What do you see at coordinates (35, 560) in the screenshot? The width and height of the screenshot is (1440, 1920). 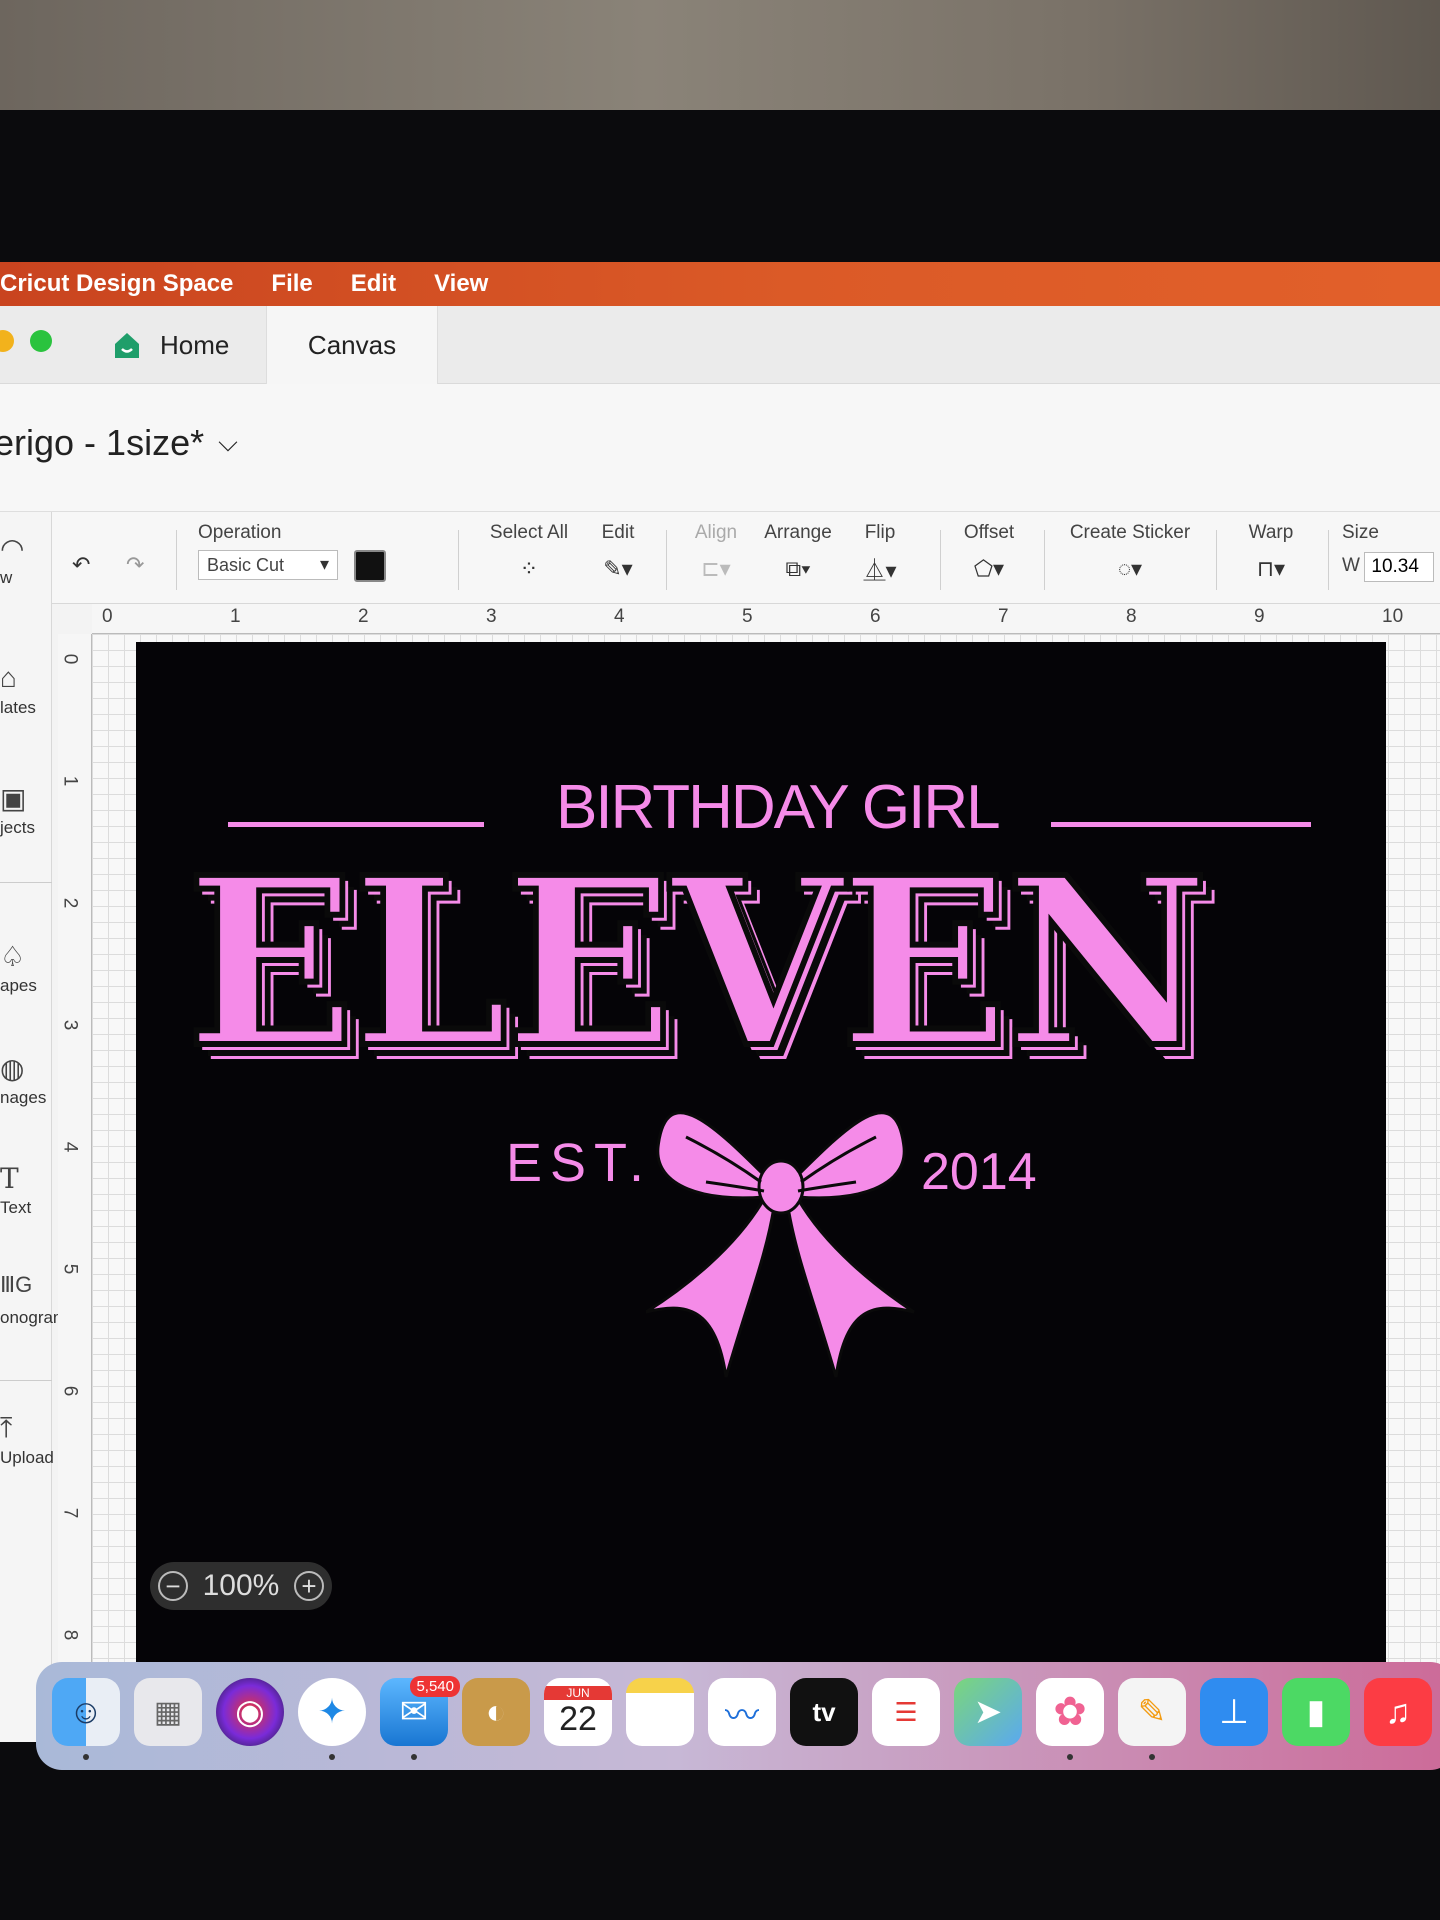 I see `sidebar-item-new: ◠ w` at bounding box center [35, 560].